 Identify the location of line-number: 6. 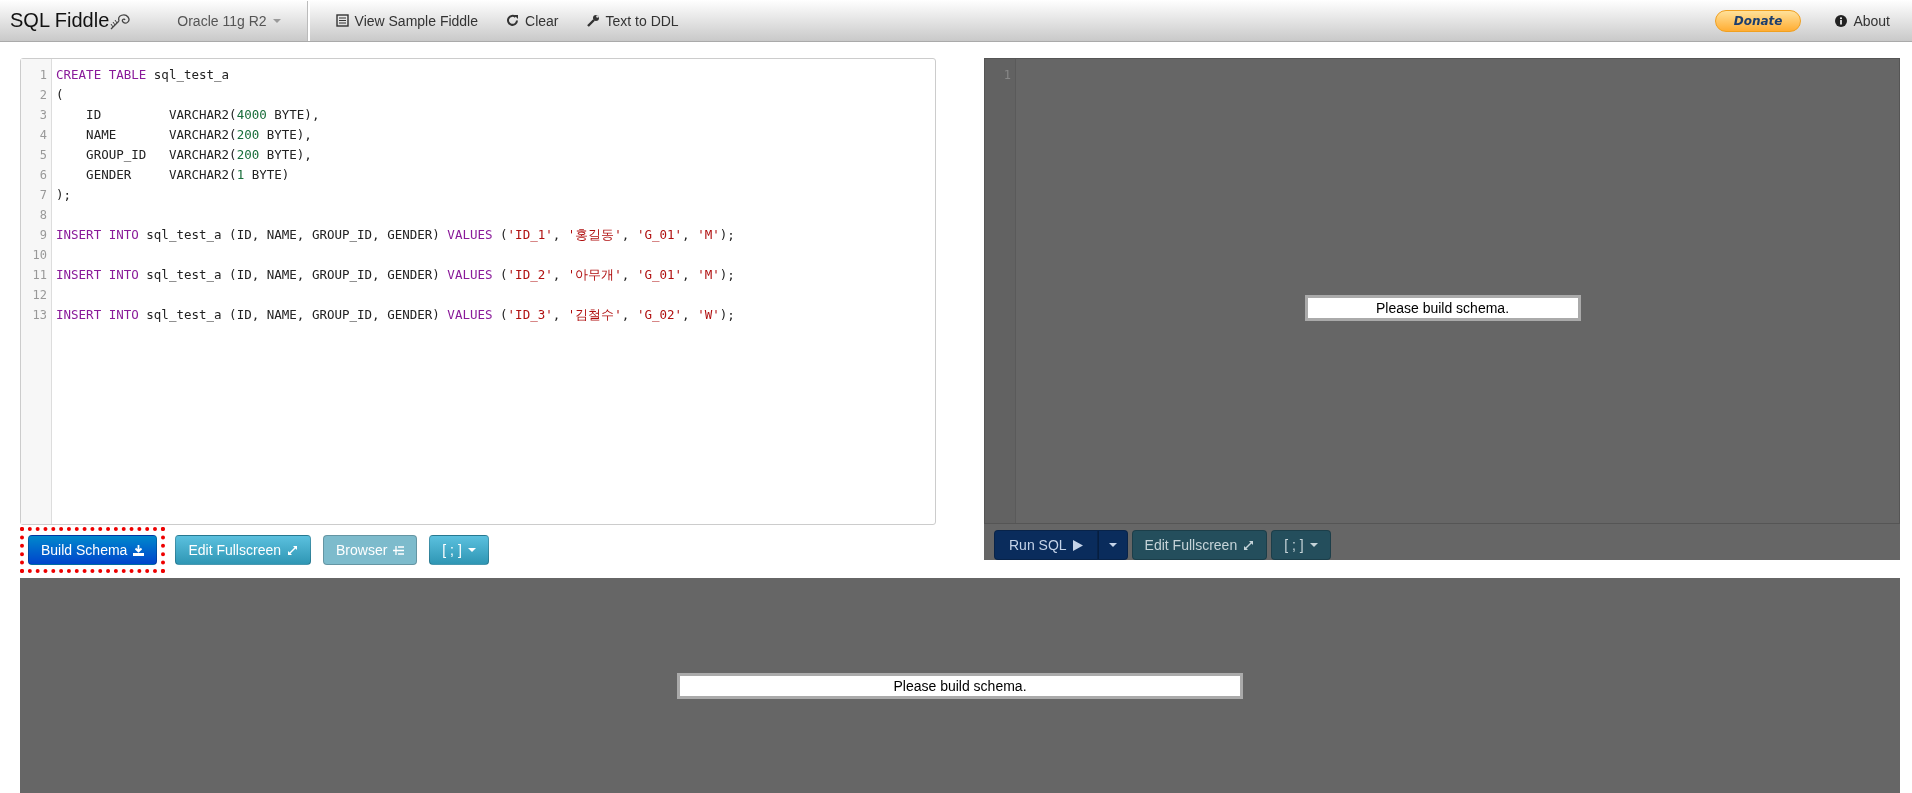
(43, 175).